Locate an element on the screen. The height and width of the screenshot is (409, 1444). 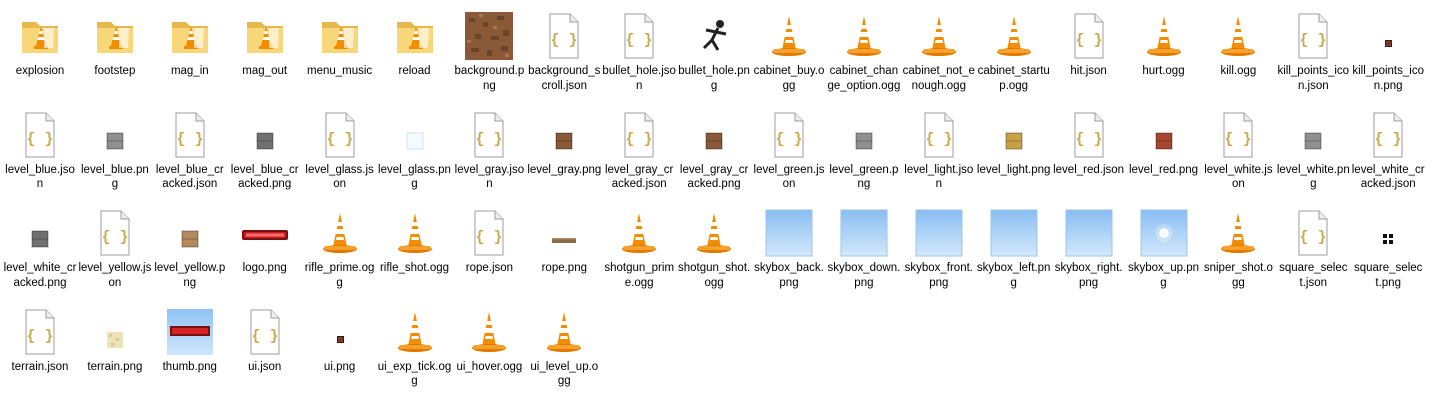
file-item: level_gray_cracked.png is located at coordinates (714, 160).